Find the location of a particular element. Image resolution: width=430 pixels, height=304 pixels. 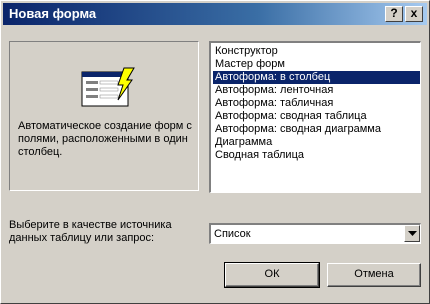

list-item: Автоформа: ленточная is located at coordinates (316, 90).